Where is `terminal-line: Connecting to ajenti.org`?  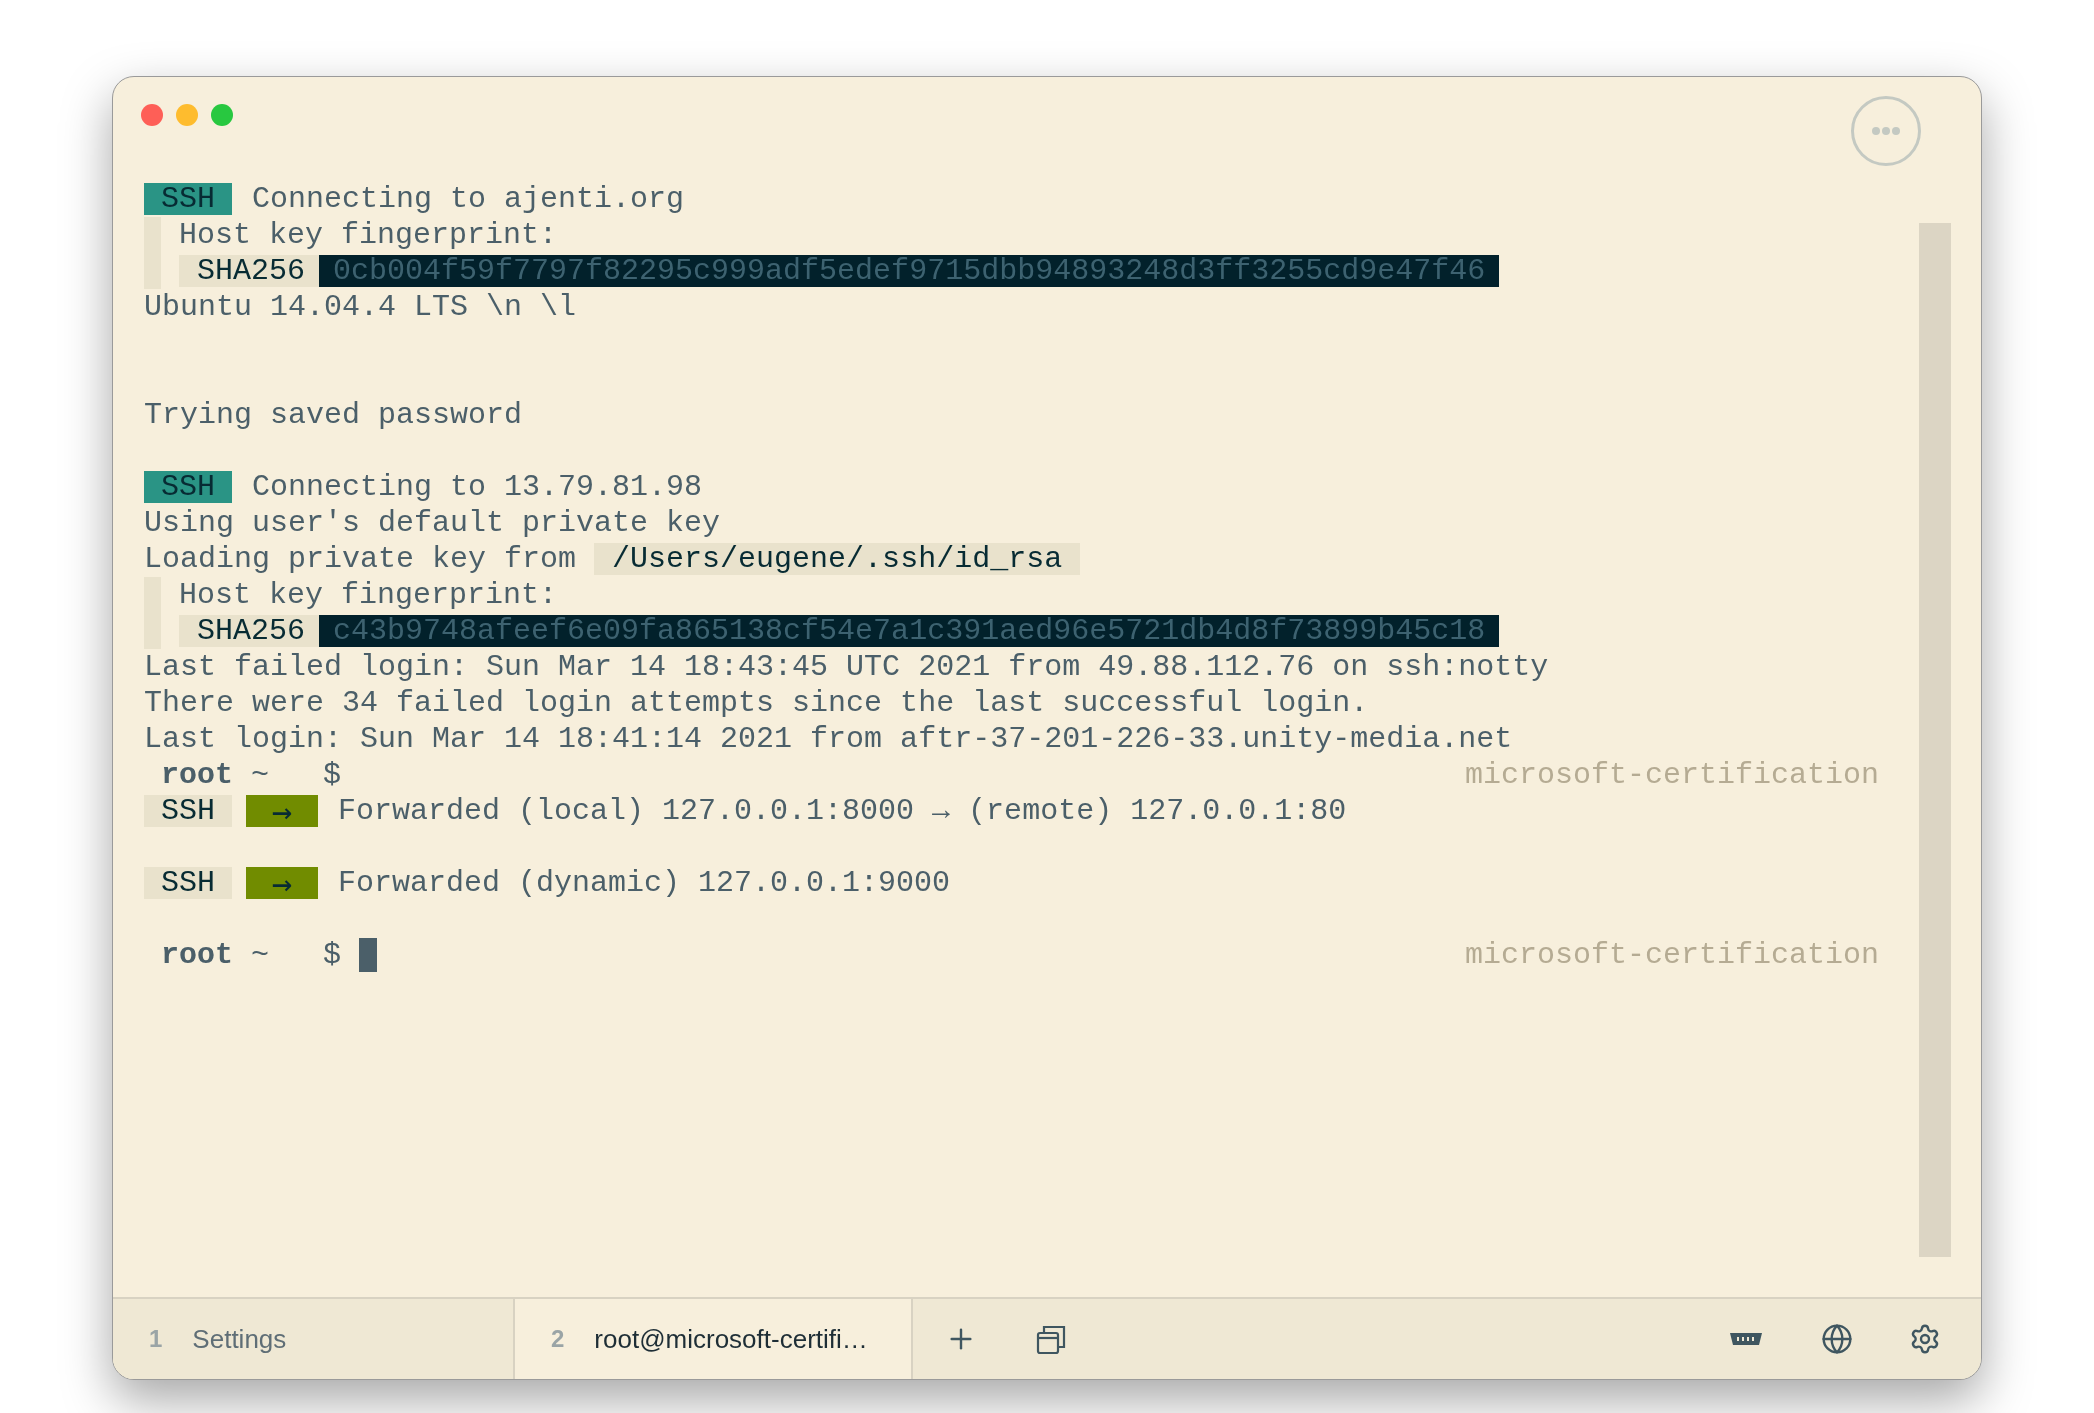 terminal-line: Connecting to ajenti.org is located at coordinates (468, 199).